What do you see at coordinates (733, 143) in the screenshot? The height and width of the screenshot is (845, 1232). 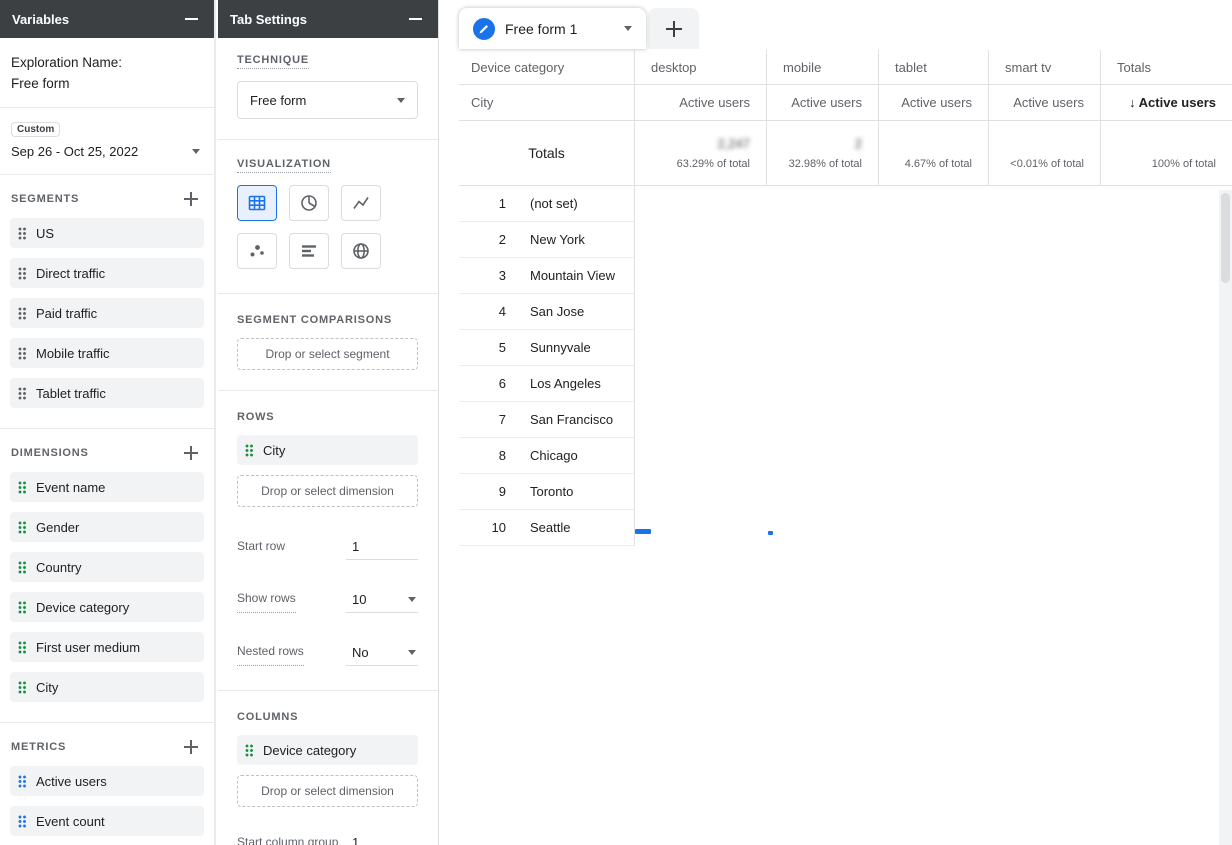 I see `totals-value: 2,247` at bounding box center [733, 143].